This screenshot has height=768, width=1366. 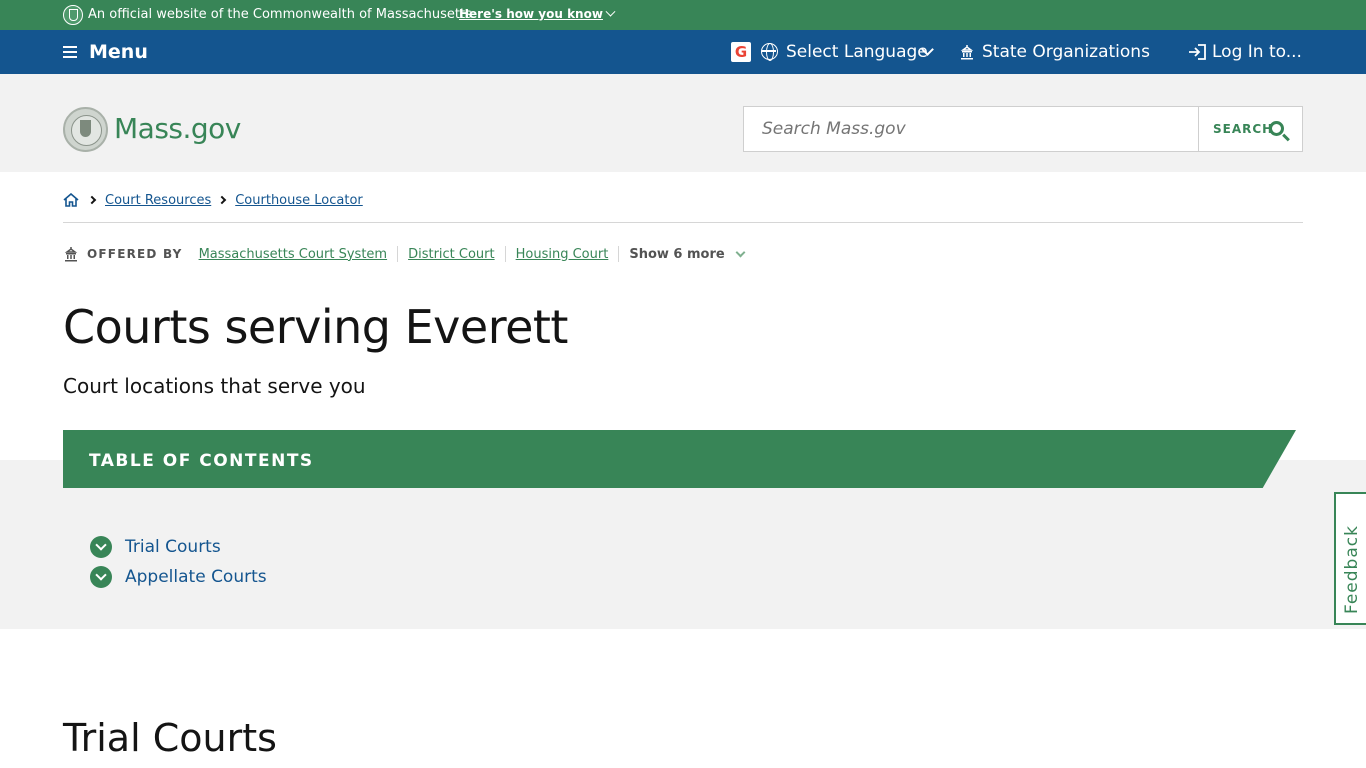 I want to click on show-more-button: Show 6 more, so click(x=687, y=254).